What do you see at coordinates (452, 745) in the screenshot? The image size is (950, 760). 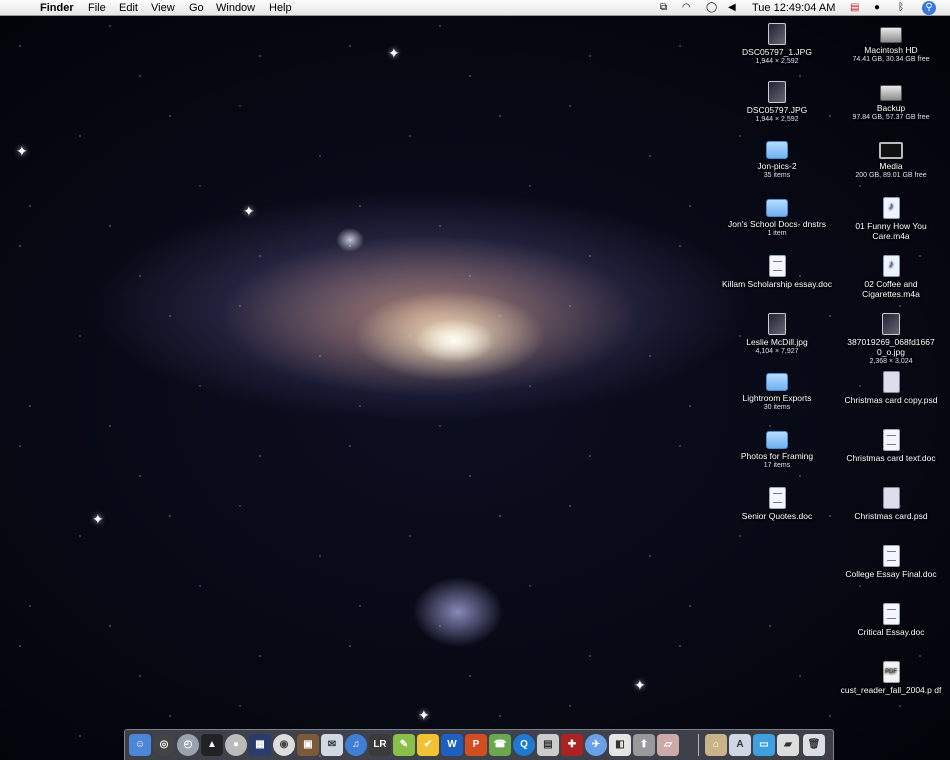 I see `app-icon: W` at bounding box center [452, 745].